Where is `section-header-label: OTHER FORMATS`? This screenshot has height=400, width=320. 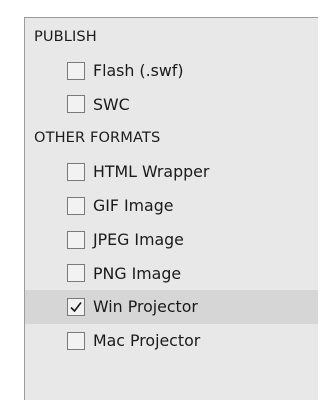
section-header-label: OTHER FORMATS is located at coordinates (97, 137).